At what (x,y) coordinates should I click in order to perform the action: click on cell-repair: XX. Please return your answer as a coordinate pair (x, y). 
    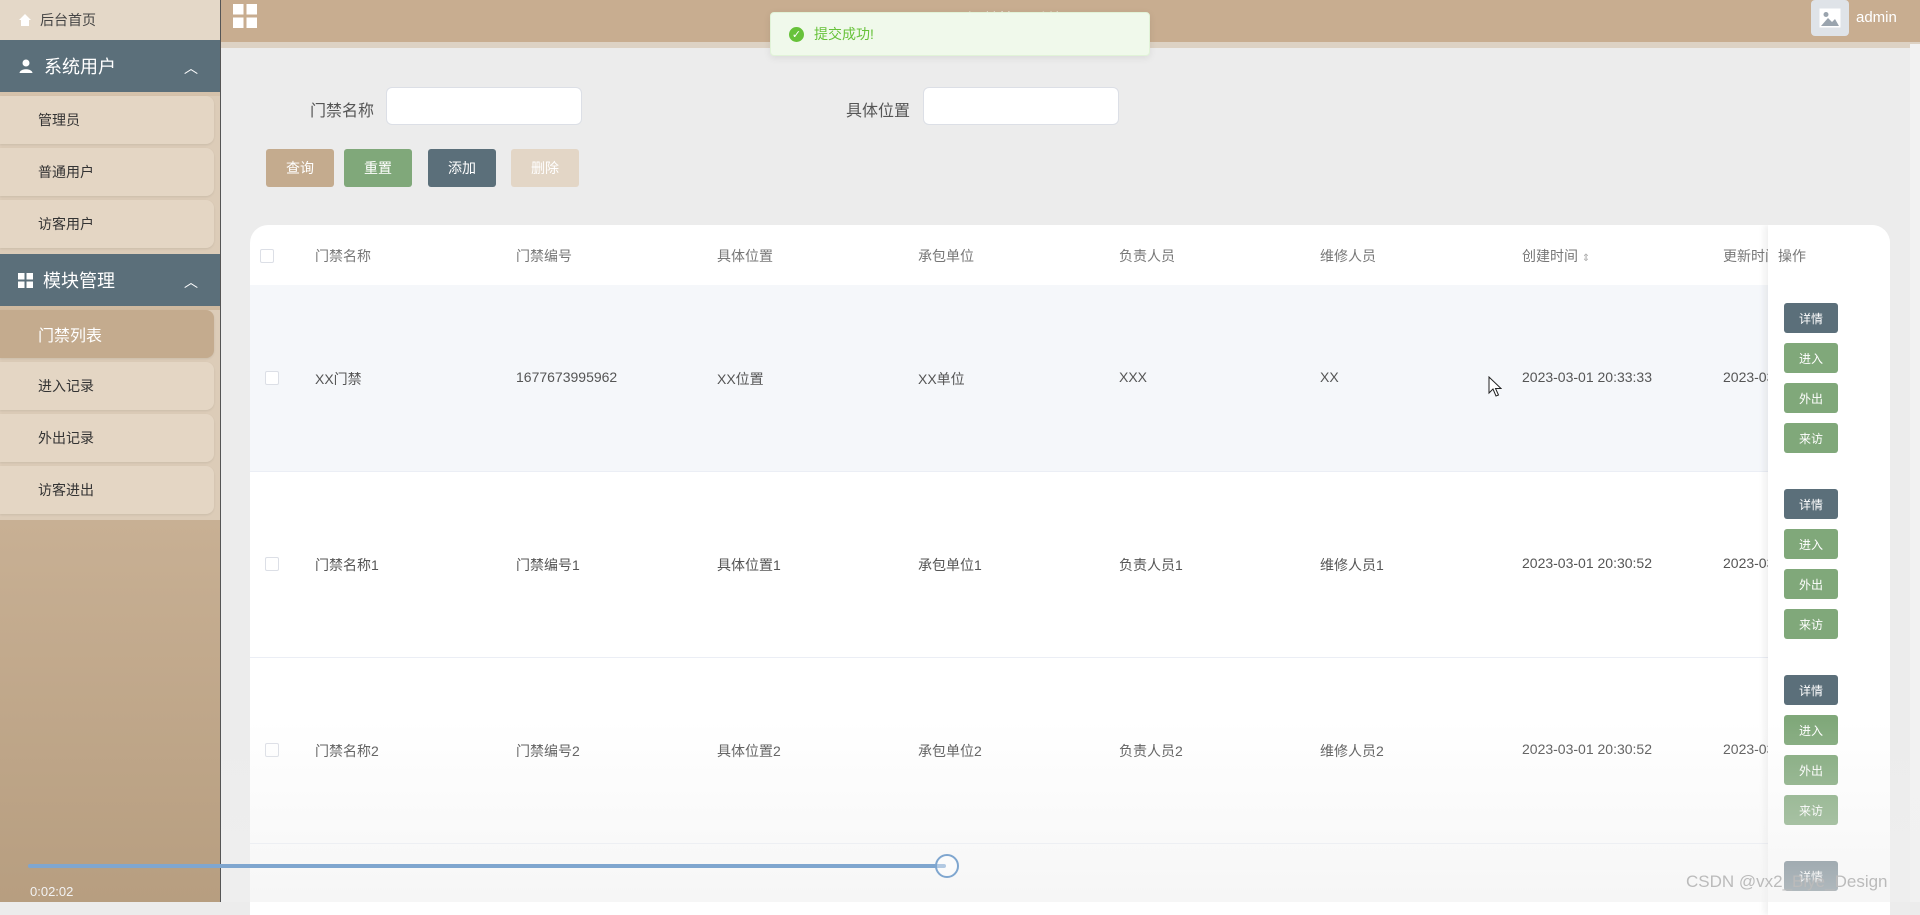
    Looking at the image, I should click on (1329, 377).